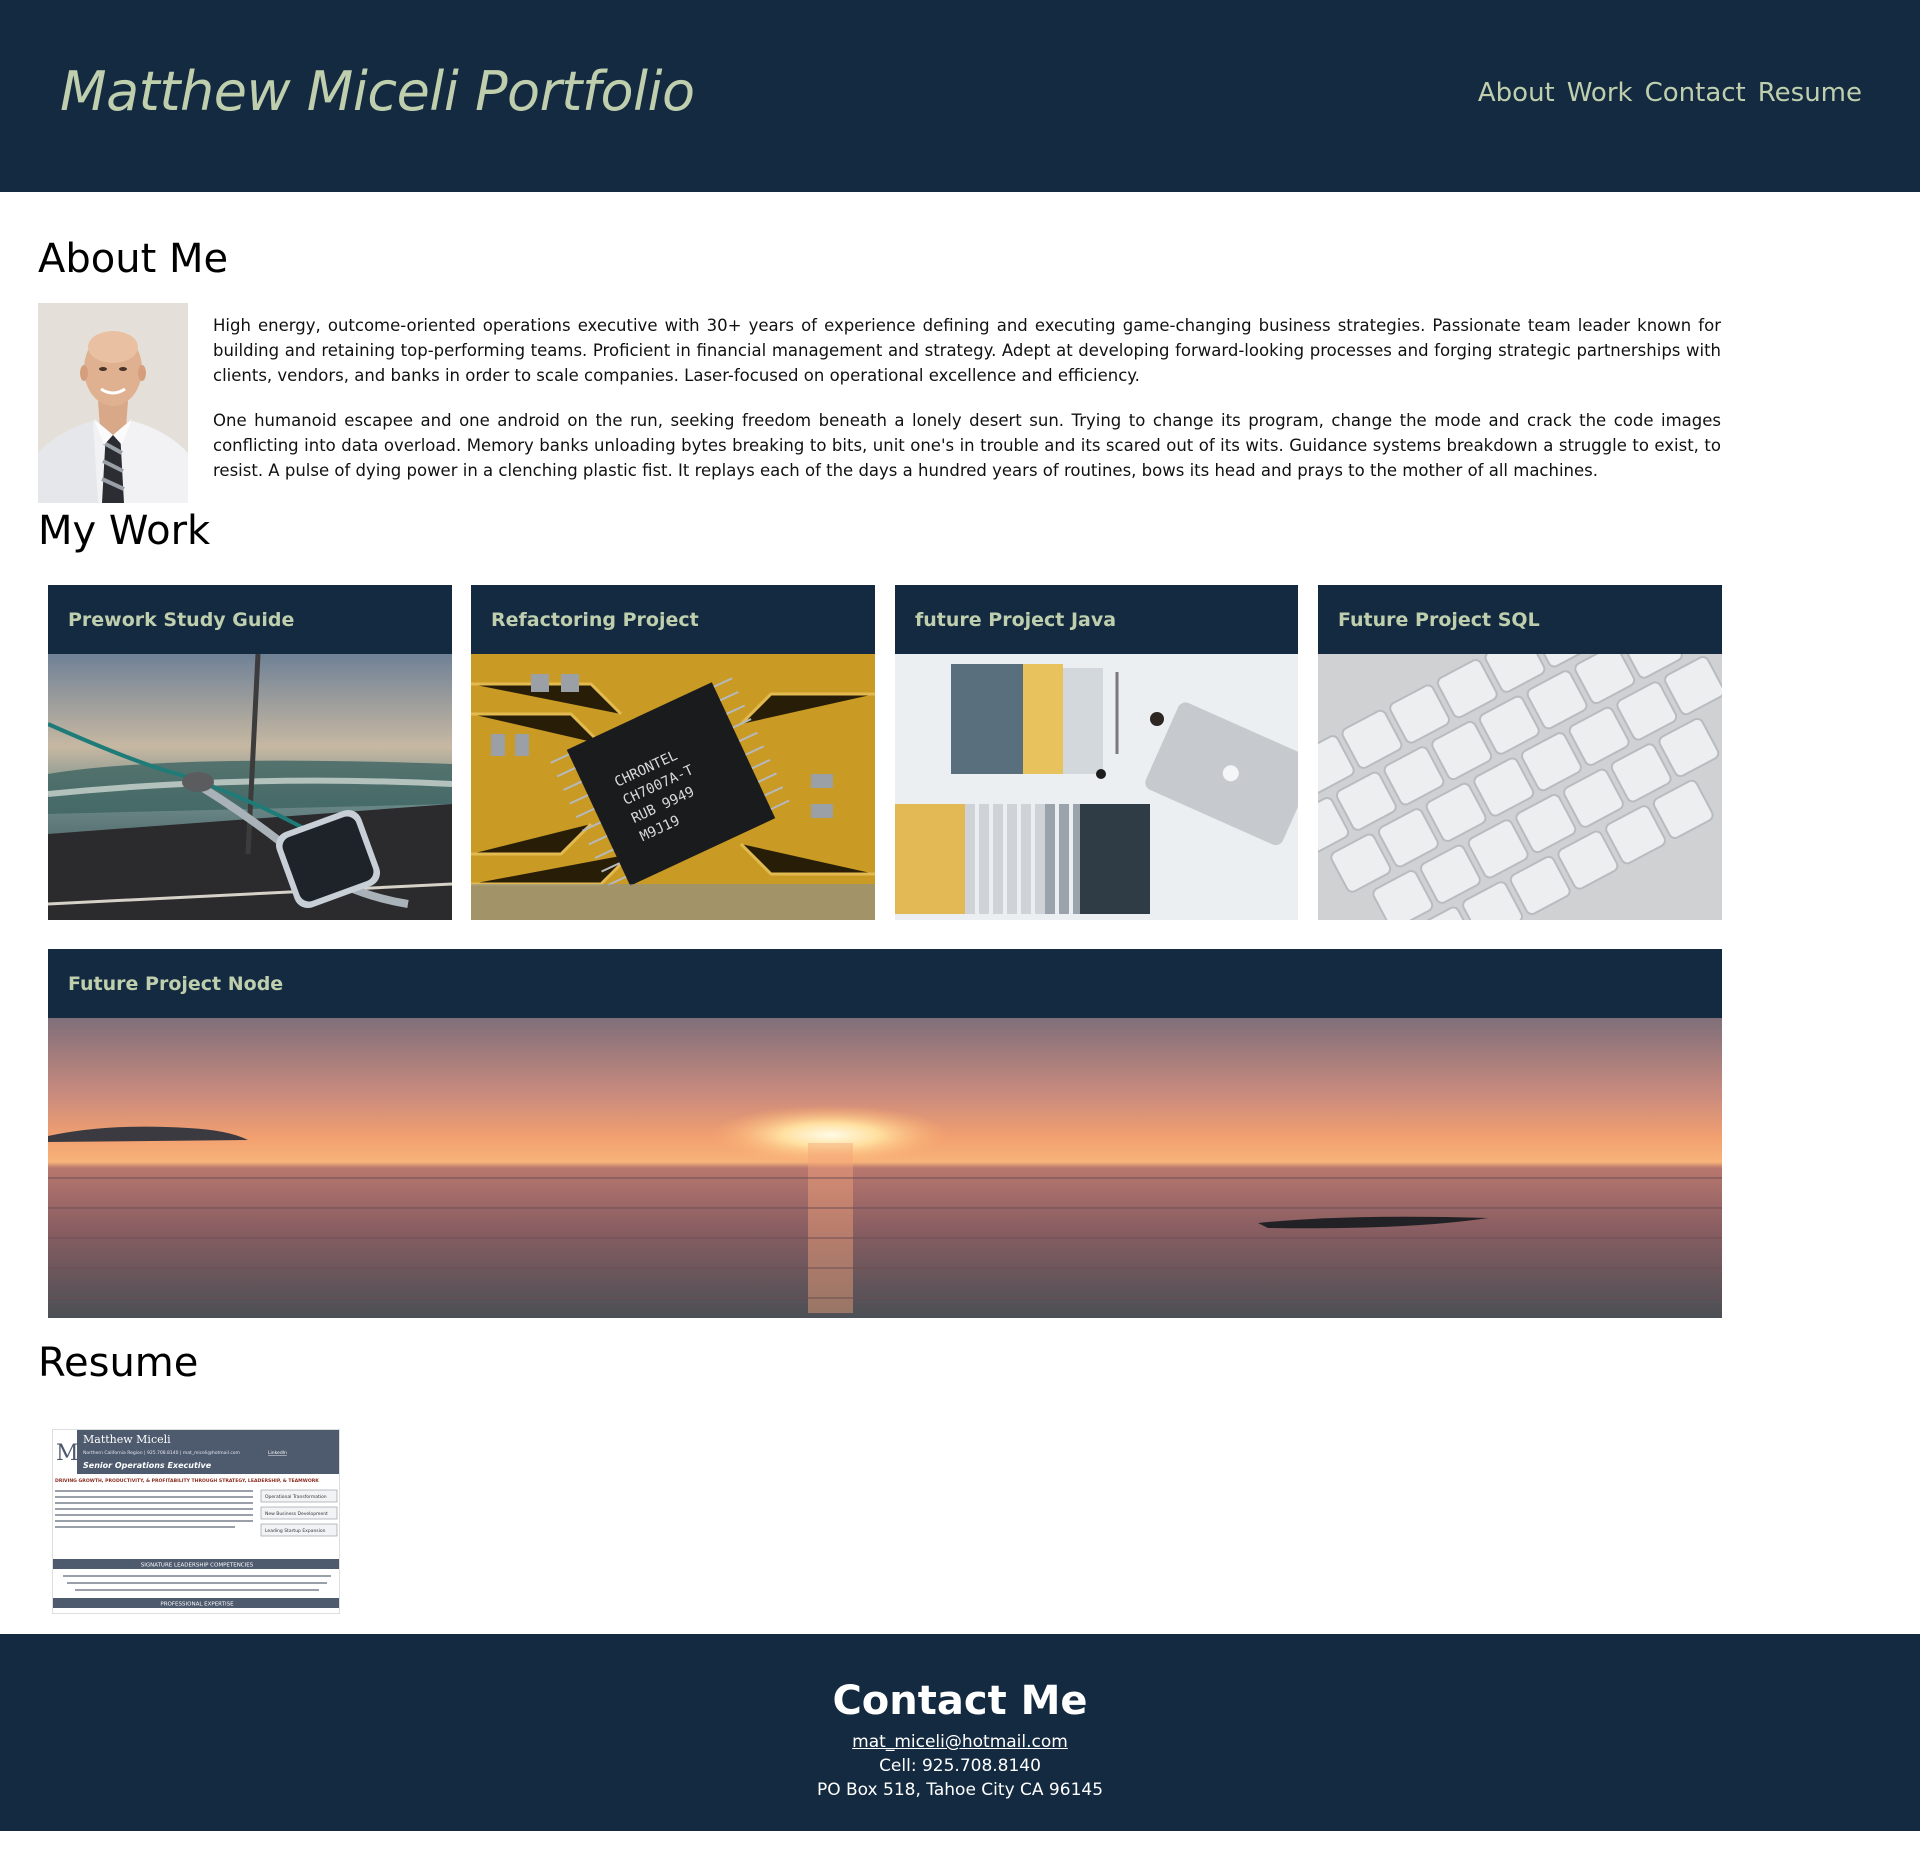 The width and height of the screenshot is (1920, 1861). What do you see at coordinates (1810, 93) in the screenshot?
I see `nav-link-resume: Resume` at bounding box center [1810, 93].